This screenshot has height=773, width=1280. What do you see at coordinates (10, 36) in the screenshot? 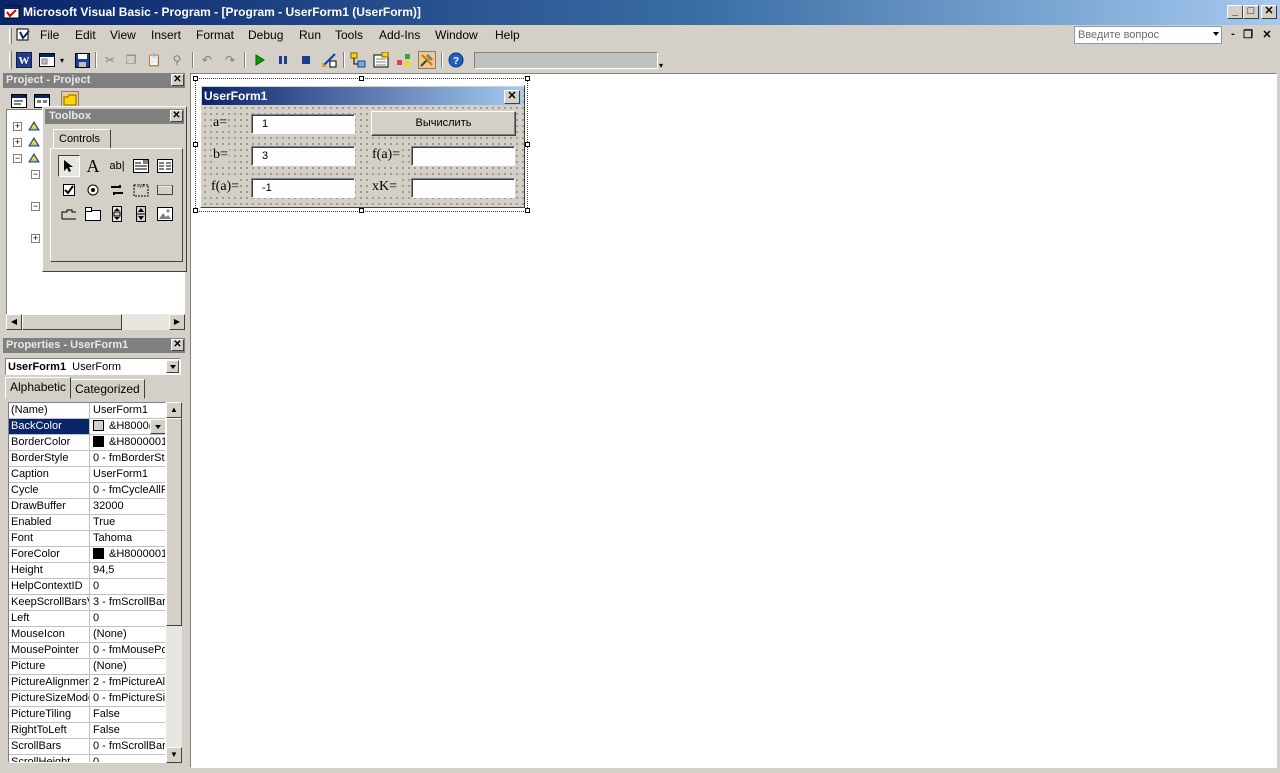
I see `menu-grip` at bounding box center [10, 36].